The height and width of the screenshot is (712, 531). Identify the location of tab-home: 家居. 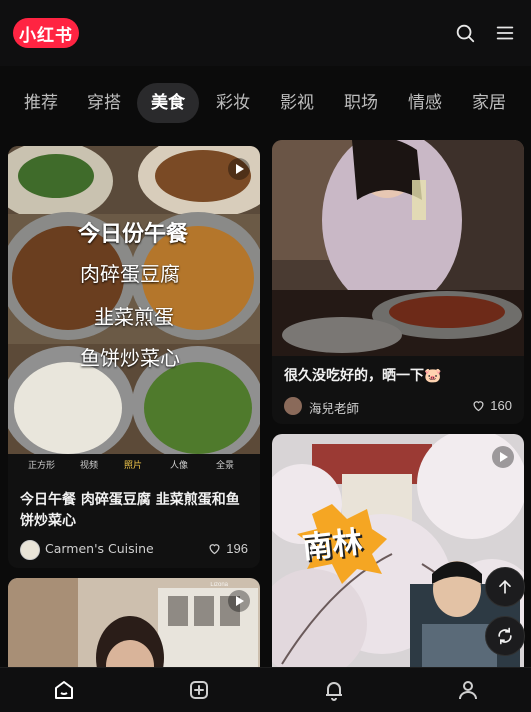
(489, 103).